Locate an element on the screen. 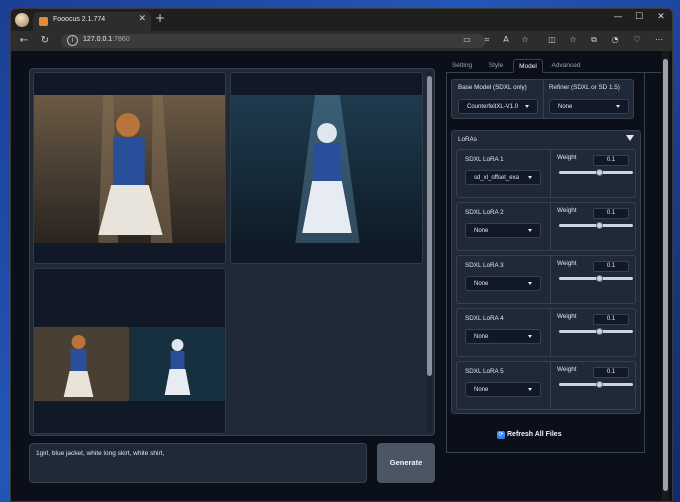 The width and height of the screenshot is (680, 502). lora-row: SDXL LoRA 4 None Weight 0.1 is located at coordinates (546, 332).